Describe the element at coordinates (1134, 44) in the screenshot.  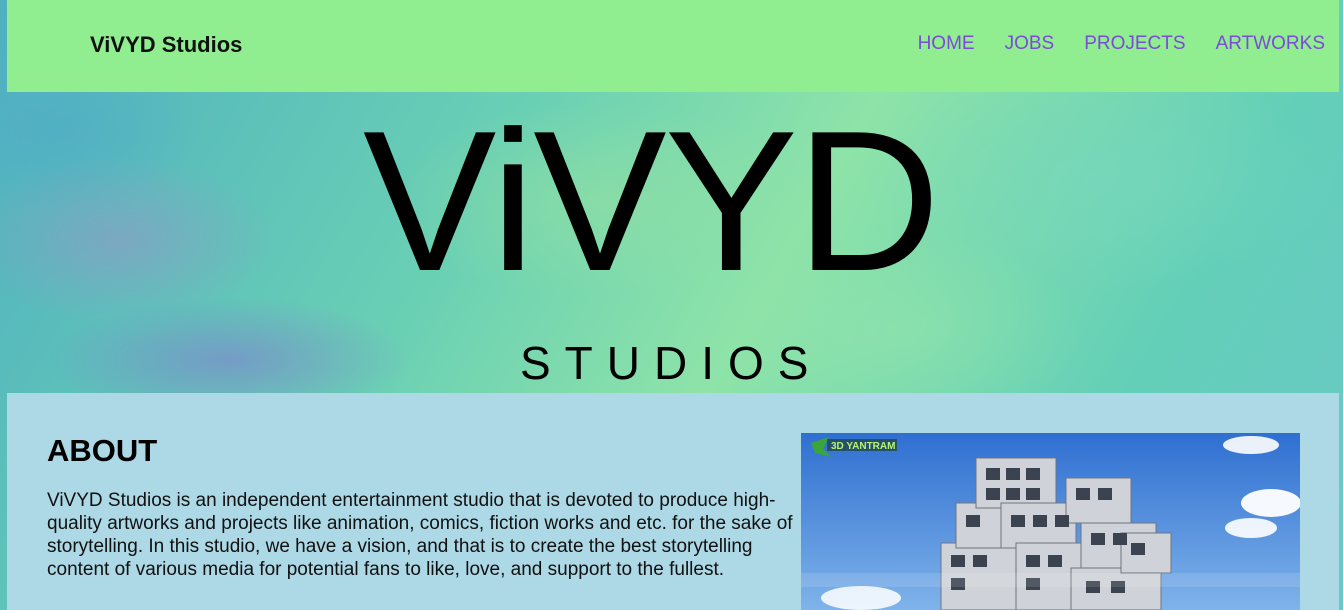
I see `nav-link-projects: PROJECTS` at that location.